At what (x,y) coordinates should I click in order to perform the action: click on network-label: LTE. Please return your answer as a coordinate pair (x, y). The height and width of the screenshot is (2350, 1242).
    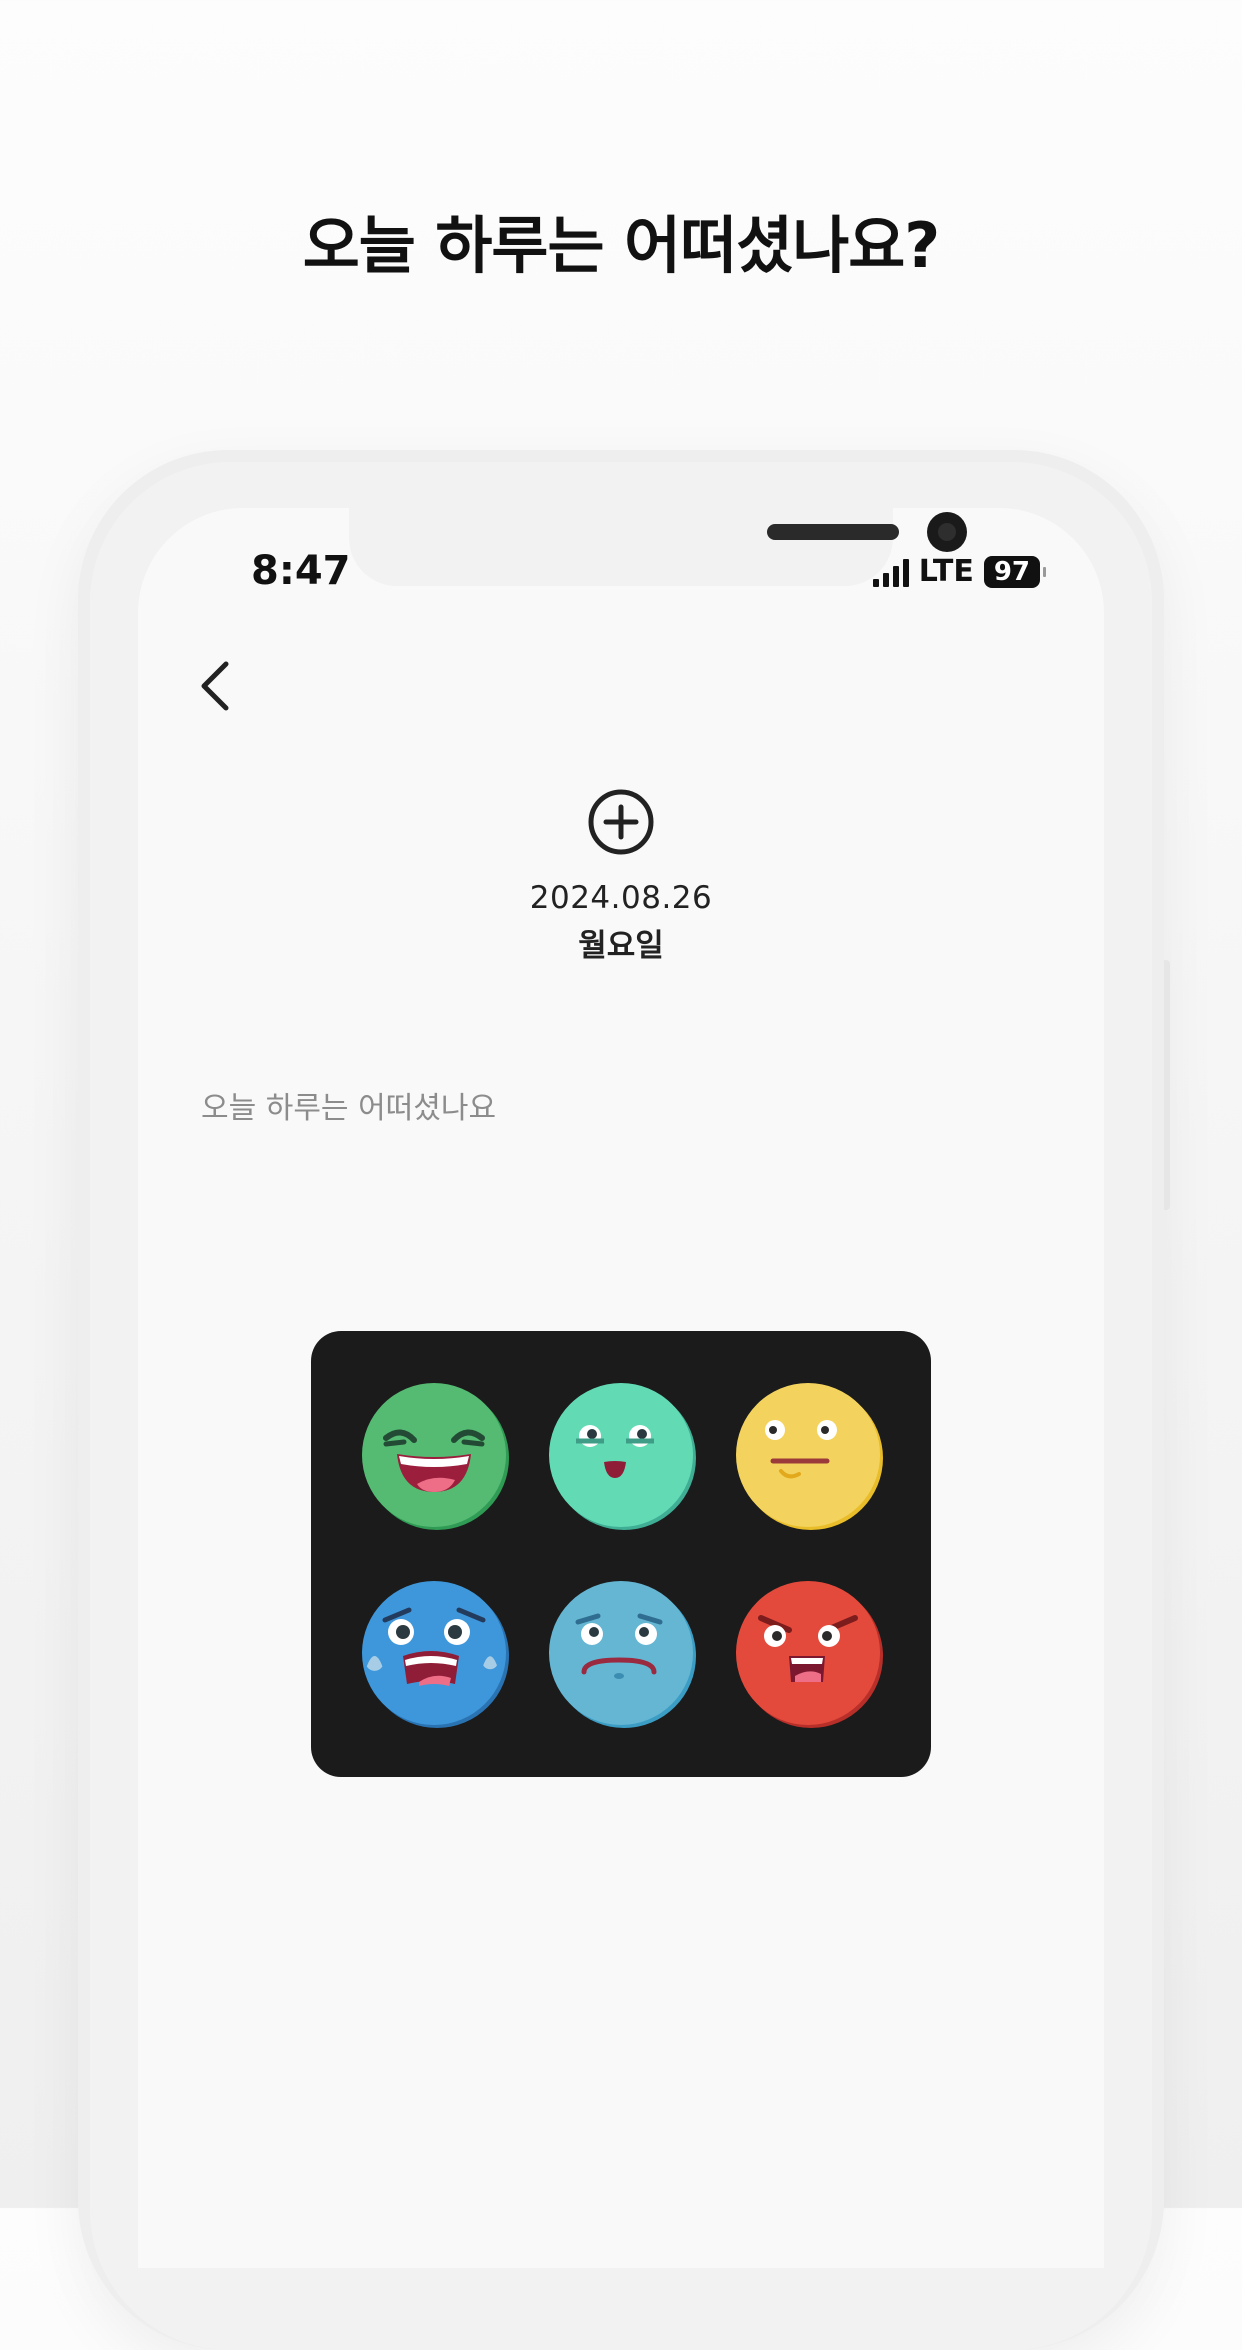
    Looking at the image, I should click on (946, 571).